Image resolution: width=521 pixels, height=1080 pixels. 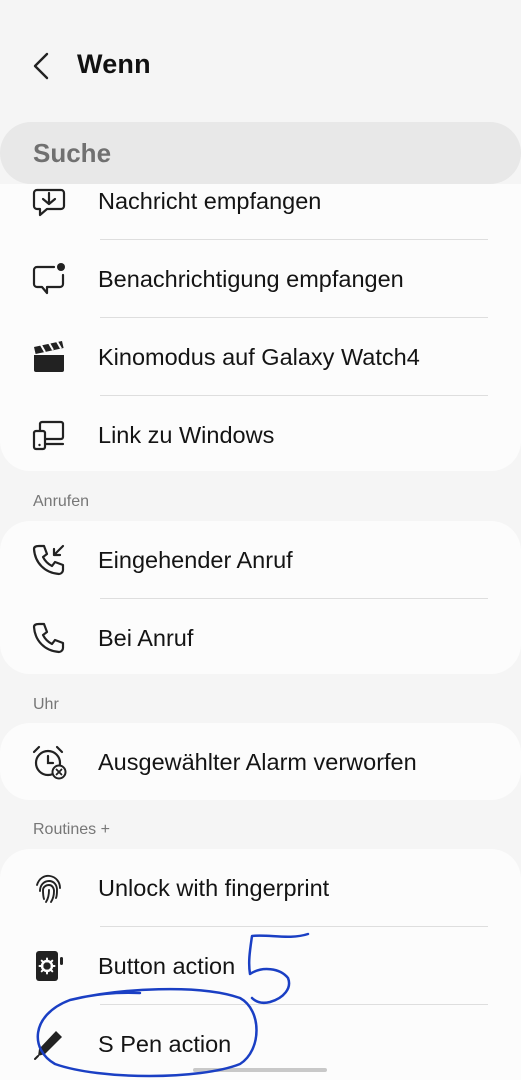 What do you see at coordinates (49, 966) in the screenshot?
I see `button-action-icon` at bounding box center [49, 966].